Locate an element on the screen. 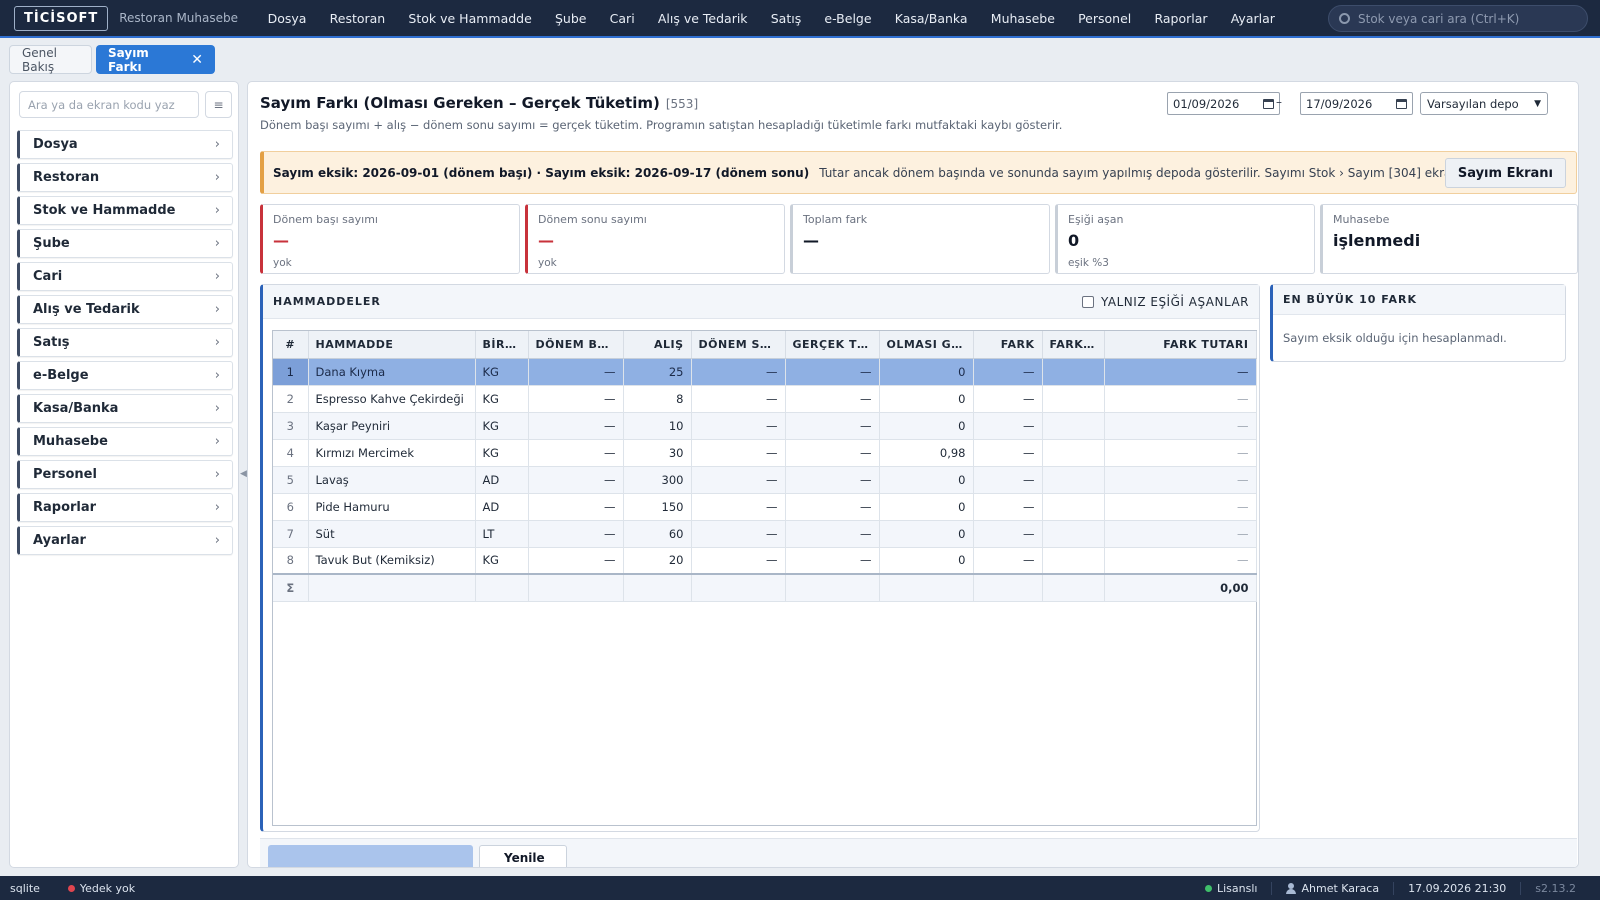 The image size is (1600, 900). sidebar-item-dosya: Dosya › is located at coordinates (125, 144).